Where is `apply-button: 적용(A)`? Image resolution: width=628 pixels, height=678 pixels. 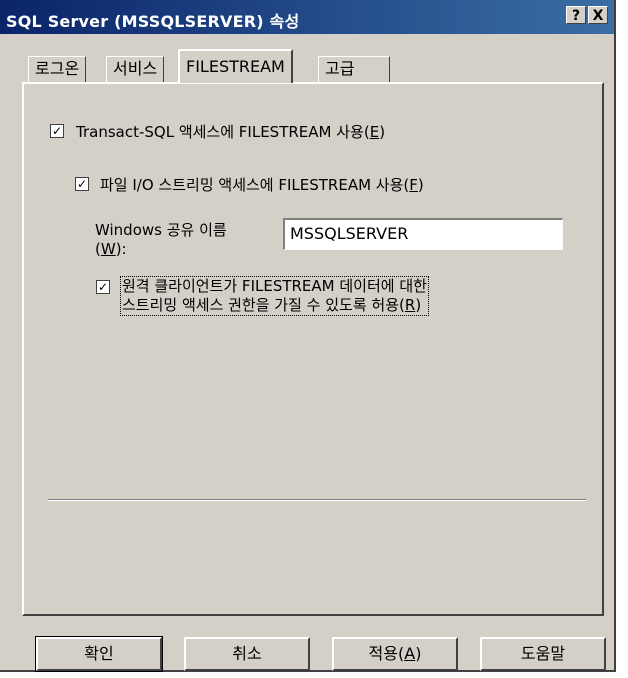
apply-button: 적용(A) is located at coordinates (395, 654).